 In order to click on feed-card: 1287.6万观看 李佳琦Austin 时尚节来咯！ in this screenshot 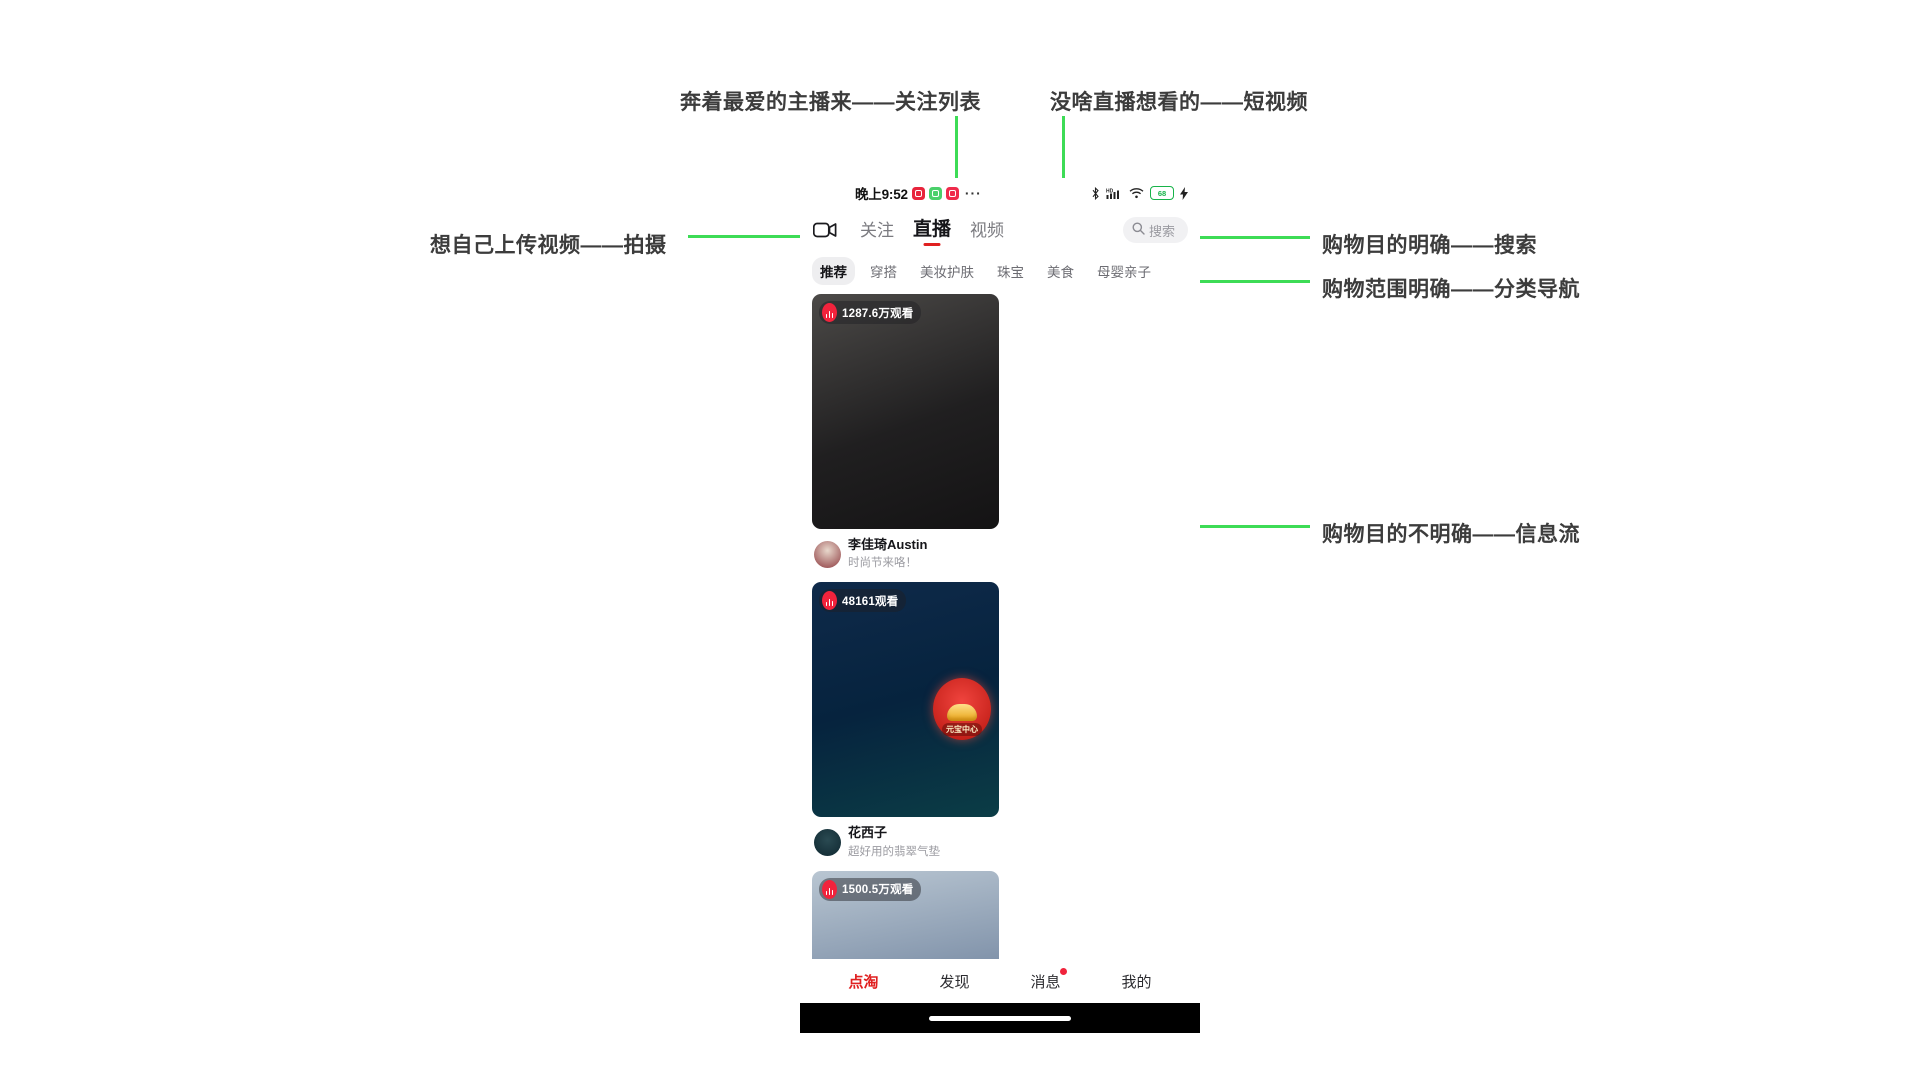, I will do `click(905, 433)`.